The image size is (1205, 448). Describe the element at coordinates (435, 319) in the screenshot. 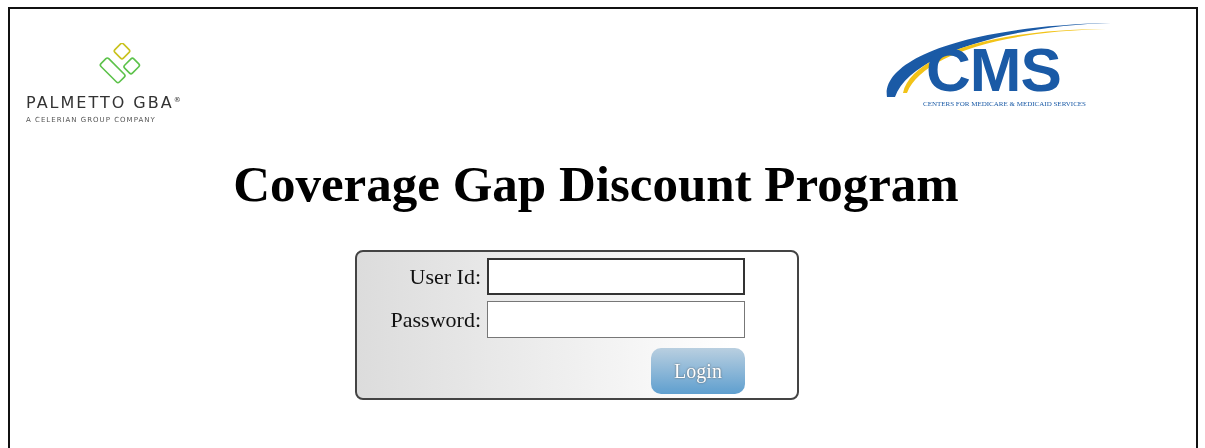

I see `field-label: Password:` at that location.